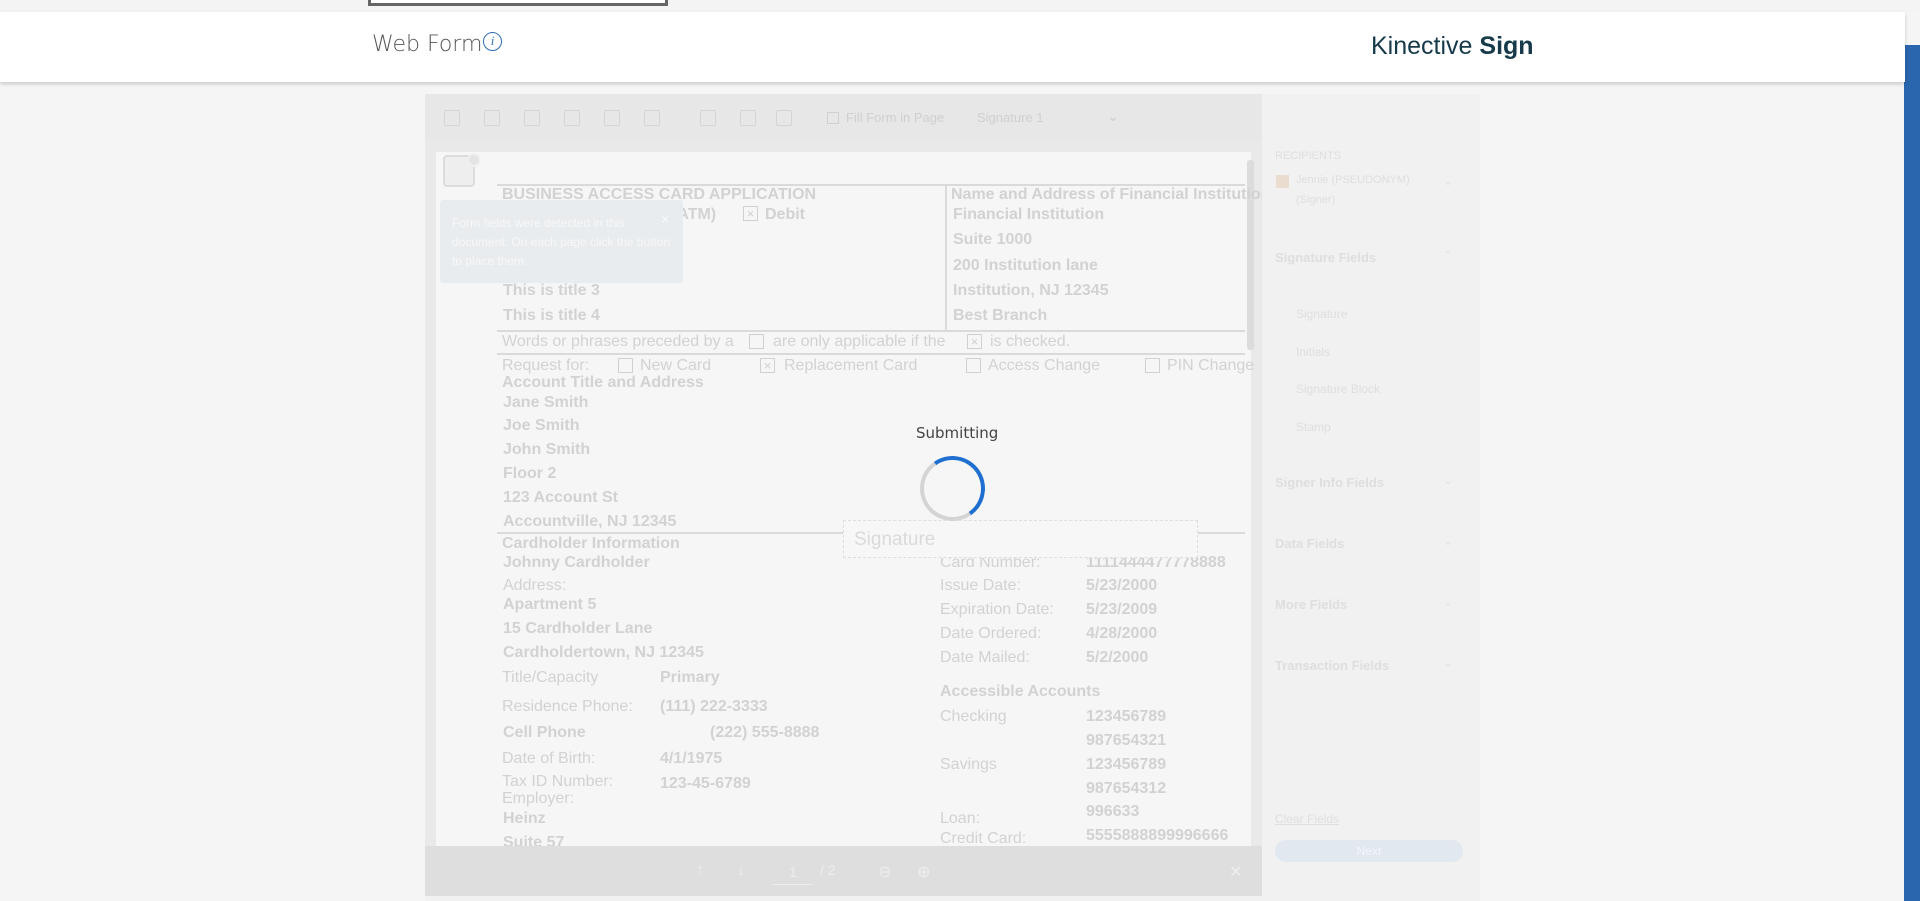 This screenshot has width=1920, height=901. What do you see at coordinates (524, 818) in the screenshot?
I see `employer-value: Heinz` at bounding box center [524, 818].